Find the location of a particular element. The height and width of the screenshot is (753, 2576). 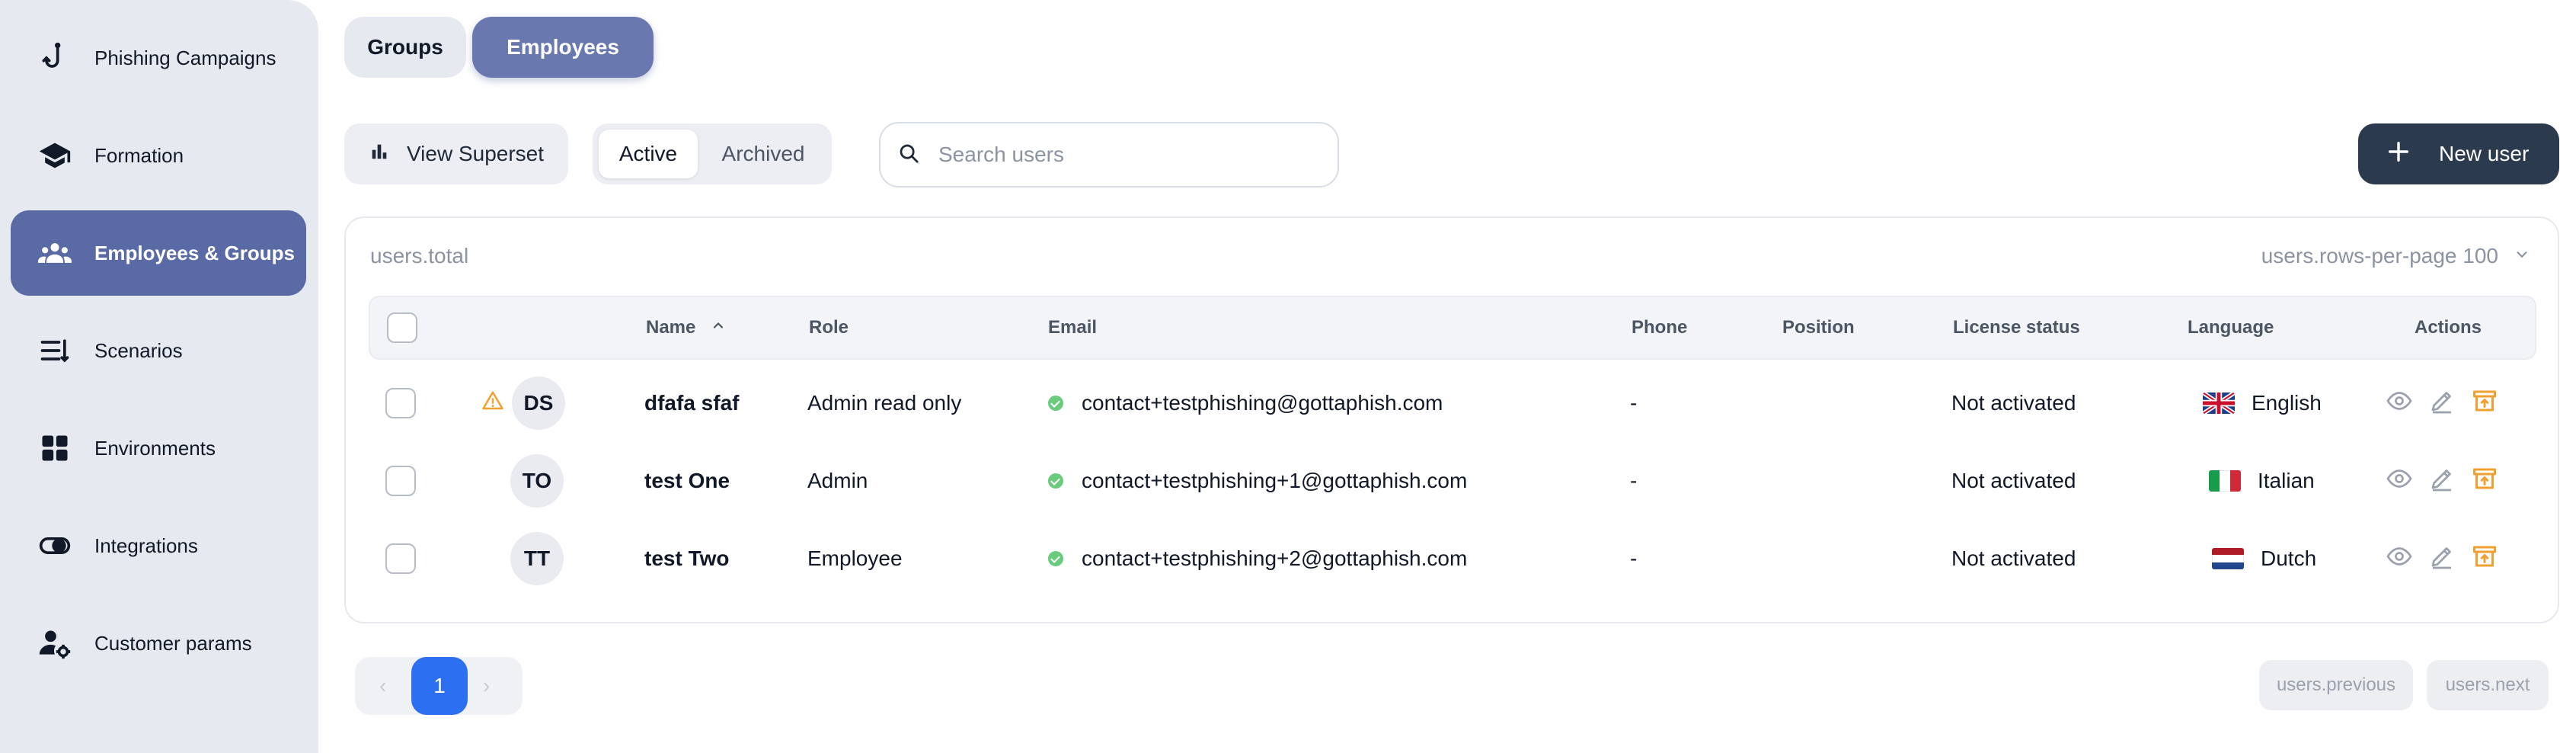

list-icon is located at coordinates (55, 350).